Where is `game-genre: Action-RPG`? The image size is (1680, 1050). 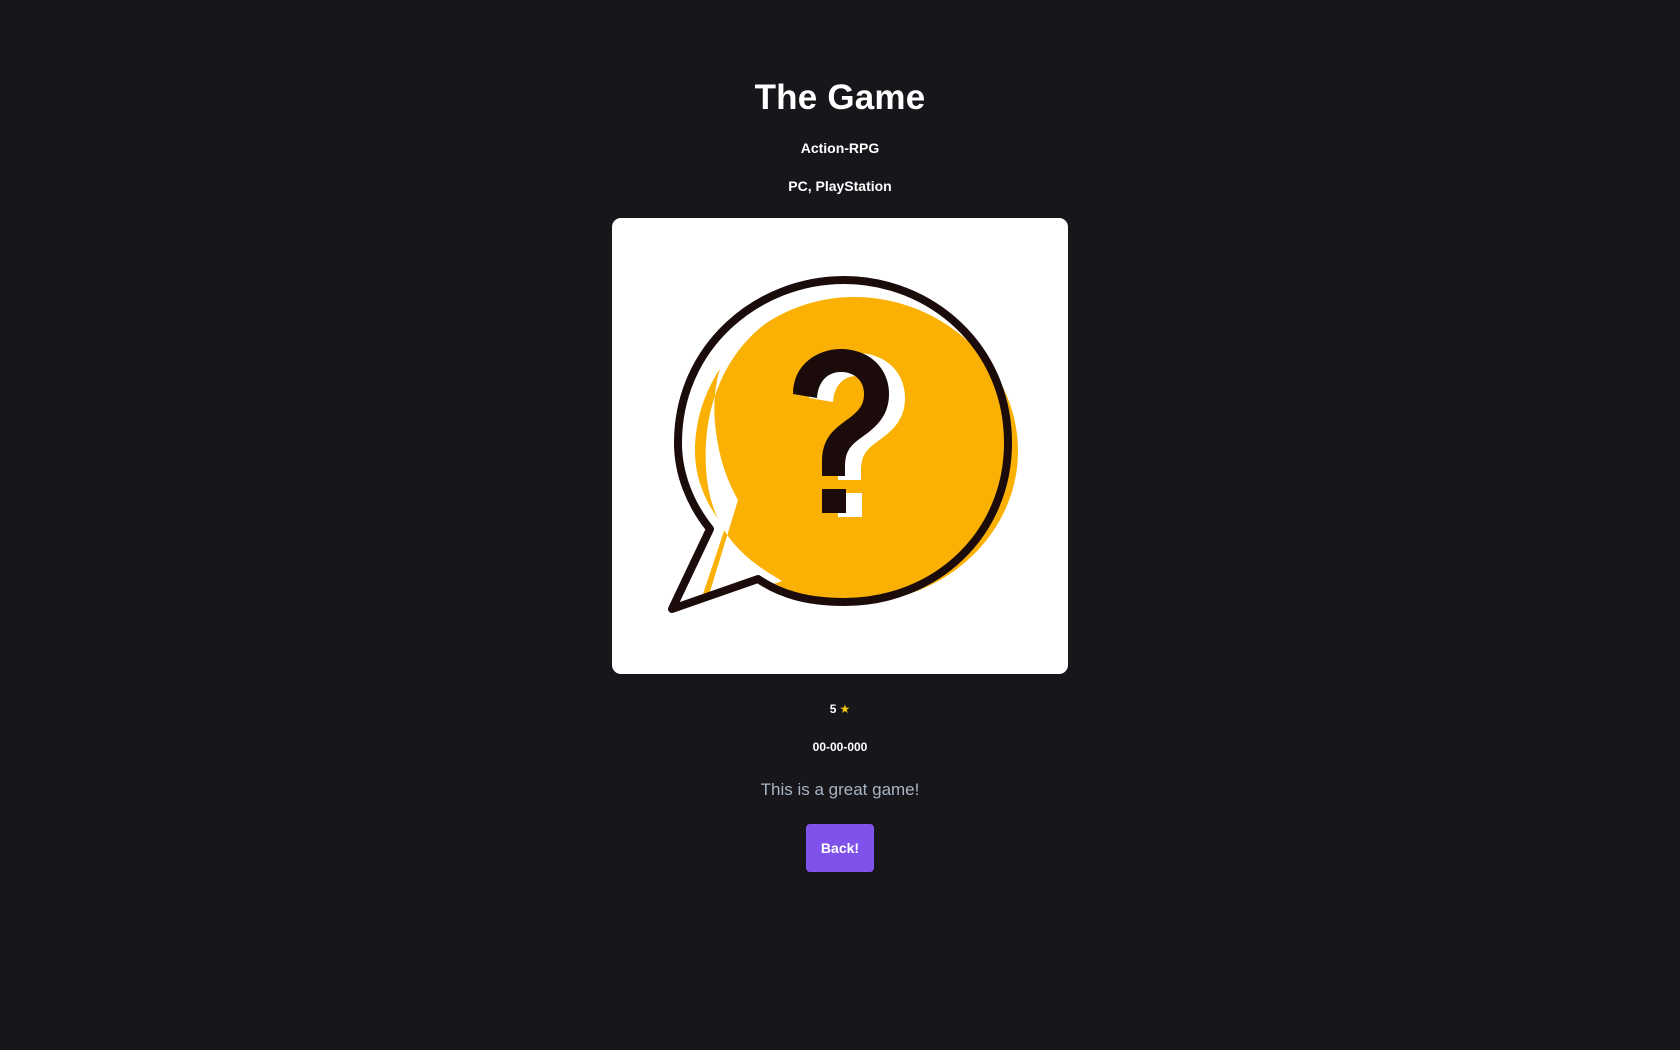
game-genre: Action-RPG is located at coordinates (840, 148).